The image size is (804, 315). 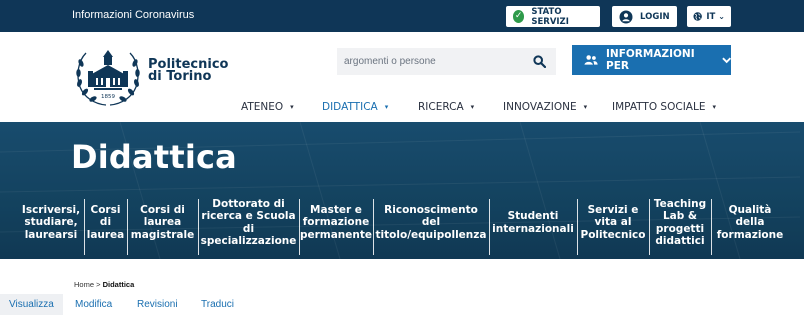 I want to click on nav-item-ateneo: ATENEO ▾, so click(x=267, y=107).